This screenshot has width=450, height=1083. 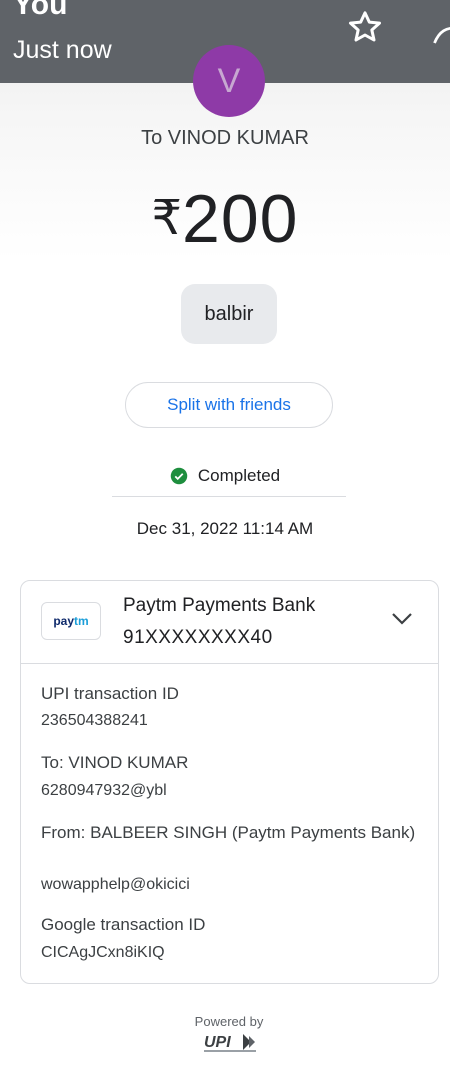 I want to click on to-upi-id: 6280947932@ybl, so click(x=104, y=790).